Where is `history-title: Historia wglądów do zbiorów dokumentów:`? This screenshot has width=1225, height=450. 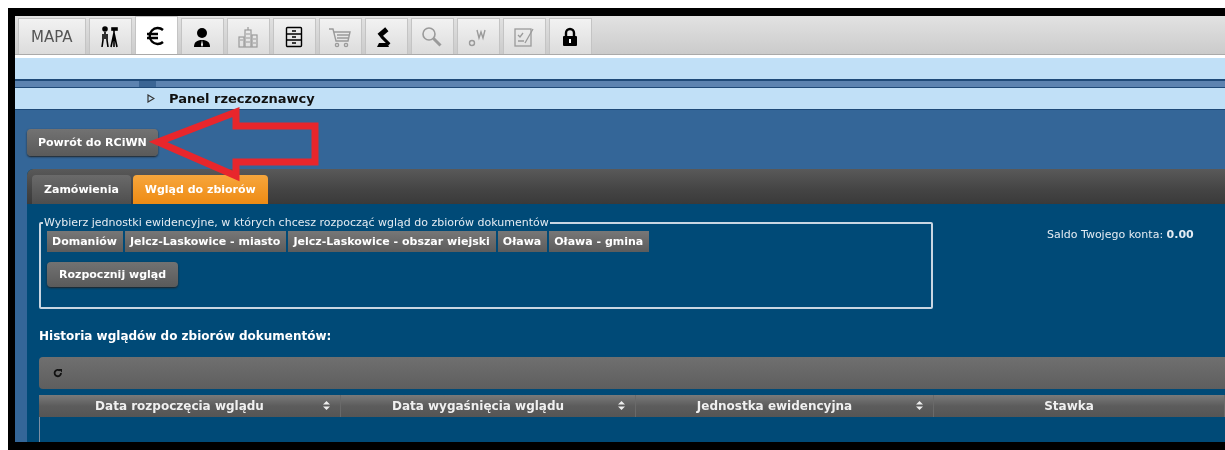
history-title: Historia wglądów do zbiorów dokumentów: is located at coordinates (186, 336).